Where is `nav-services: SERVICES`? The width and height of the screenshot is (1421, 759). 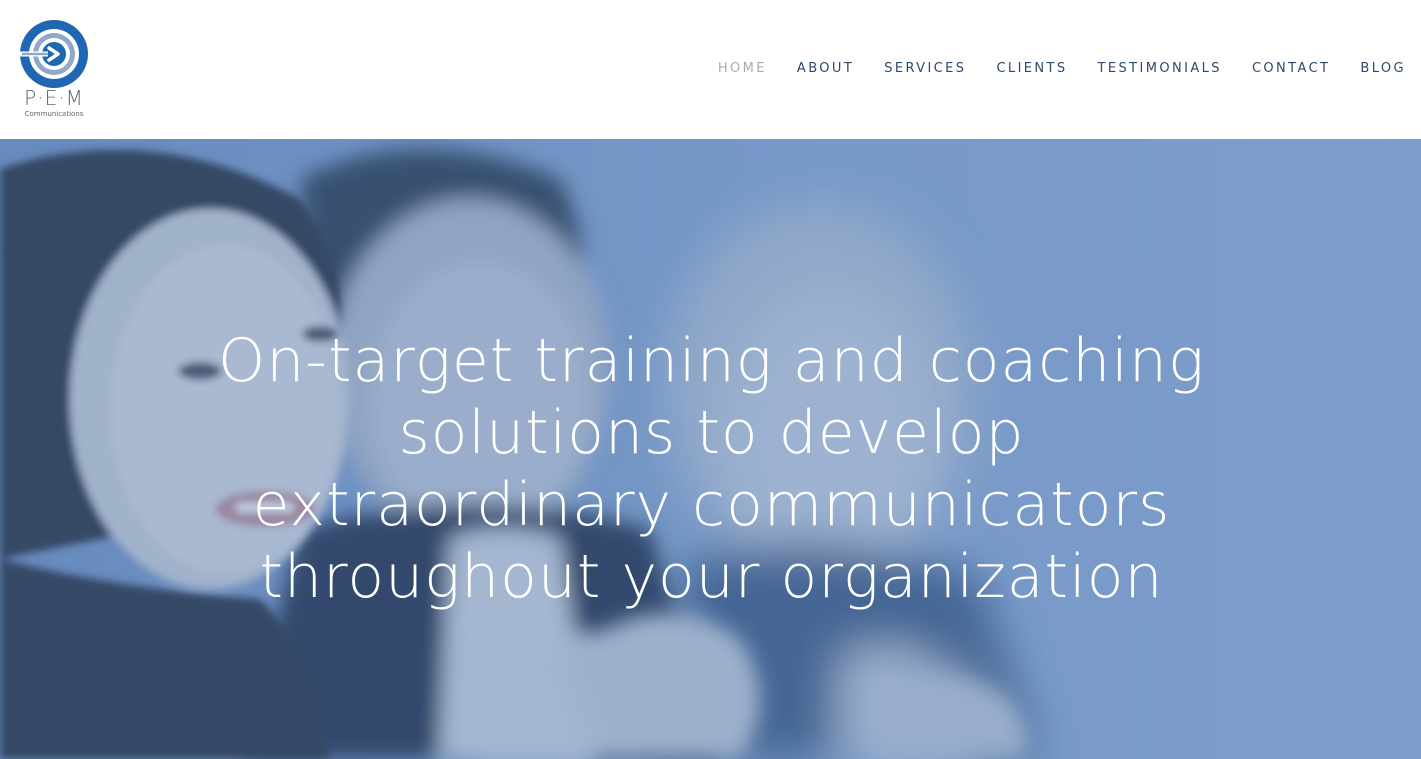 nav-services: SERVICES is located at coordinates (925, 69).